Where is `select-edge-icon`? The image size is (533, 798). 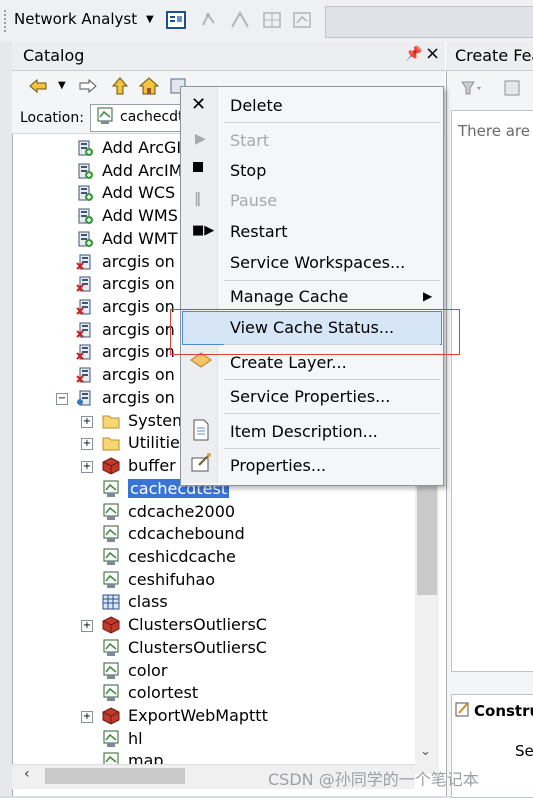 select-edge-icon is located at coordinates (240, 19).